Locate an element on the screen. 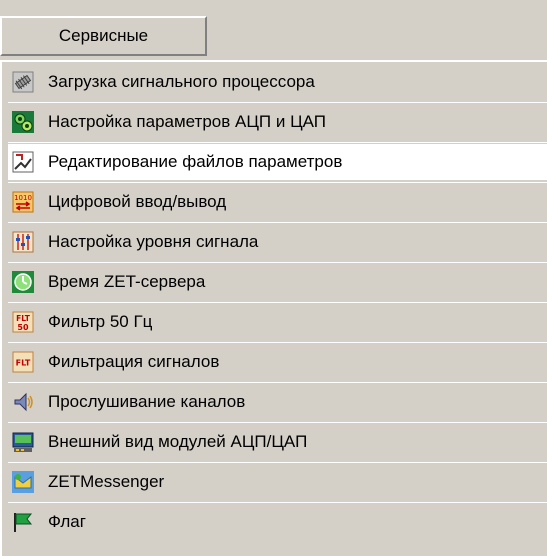 The height and width of the screenshot is (556, 547). menu-item-label: Фильтрация сигналов is located at coordinates (134, 361).